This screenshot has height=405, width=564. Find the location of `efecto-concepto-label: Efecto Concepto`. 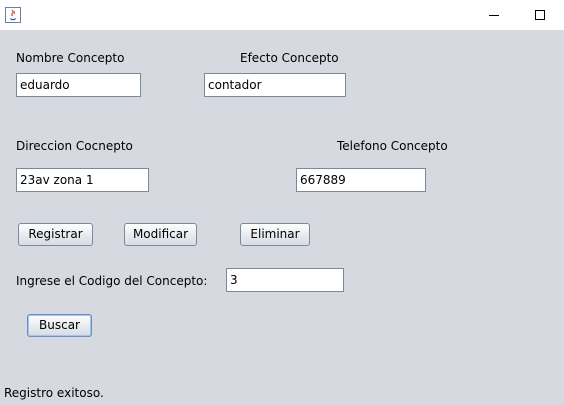

efecto-concepto-label: Efecto Concepto is located at coordinates (289, 58).